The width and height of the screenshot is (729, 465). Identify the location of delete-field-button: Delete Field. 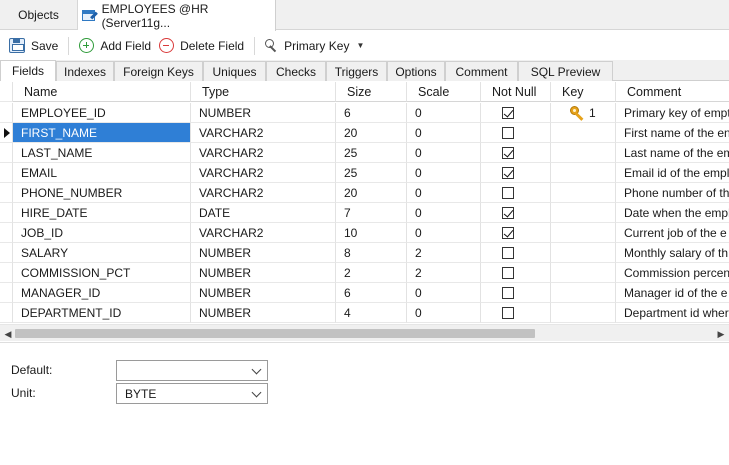
(201, 46).